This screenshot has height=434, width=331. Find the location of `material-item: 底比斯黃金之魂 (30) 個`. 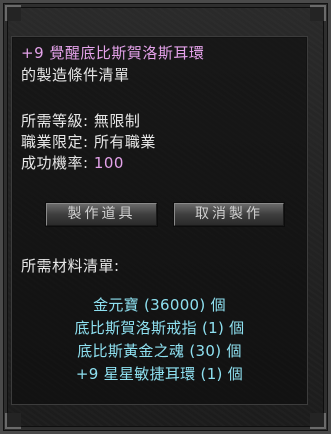

material-item: 底比斯黃金之魂 (30) 個 is located at coordinates (159, 351).